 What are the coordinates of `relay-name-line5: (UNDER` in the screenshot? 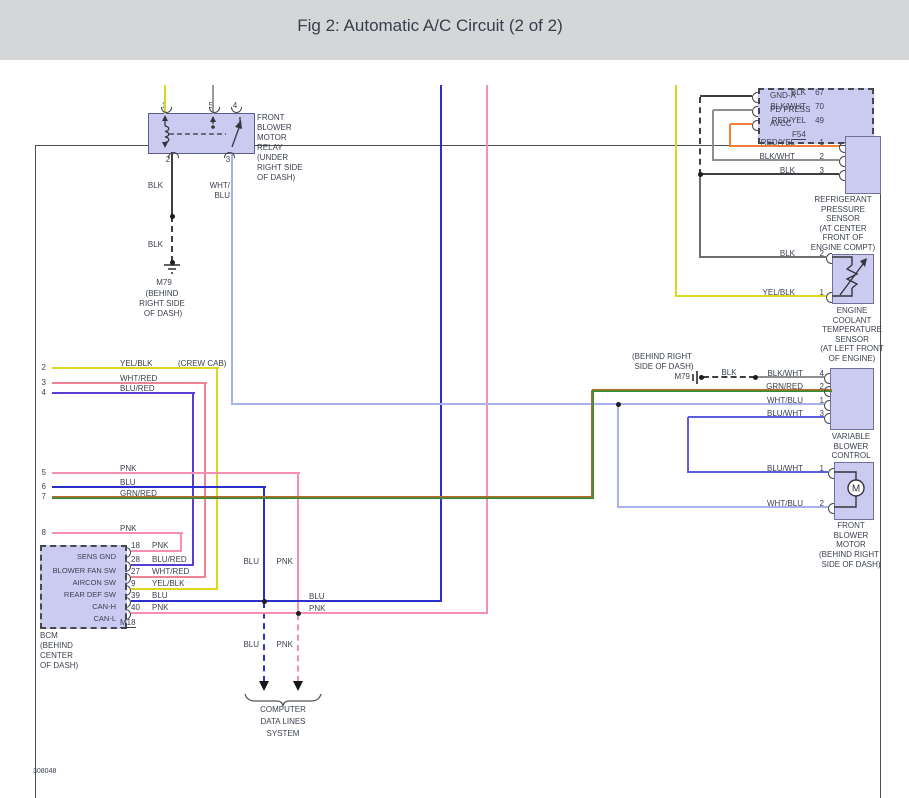 It's located at (273, 157).